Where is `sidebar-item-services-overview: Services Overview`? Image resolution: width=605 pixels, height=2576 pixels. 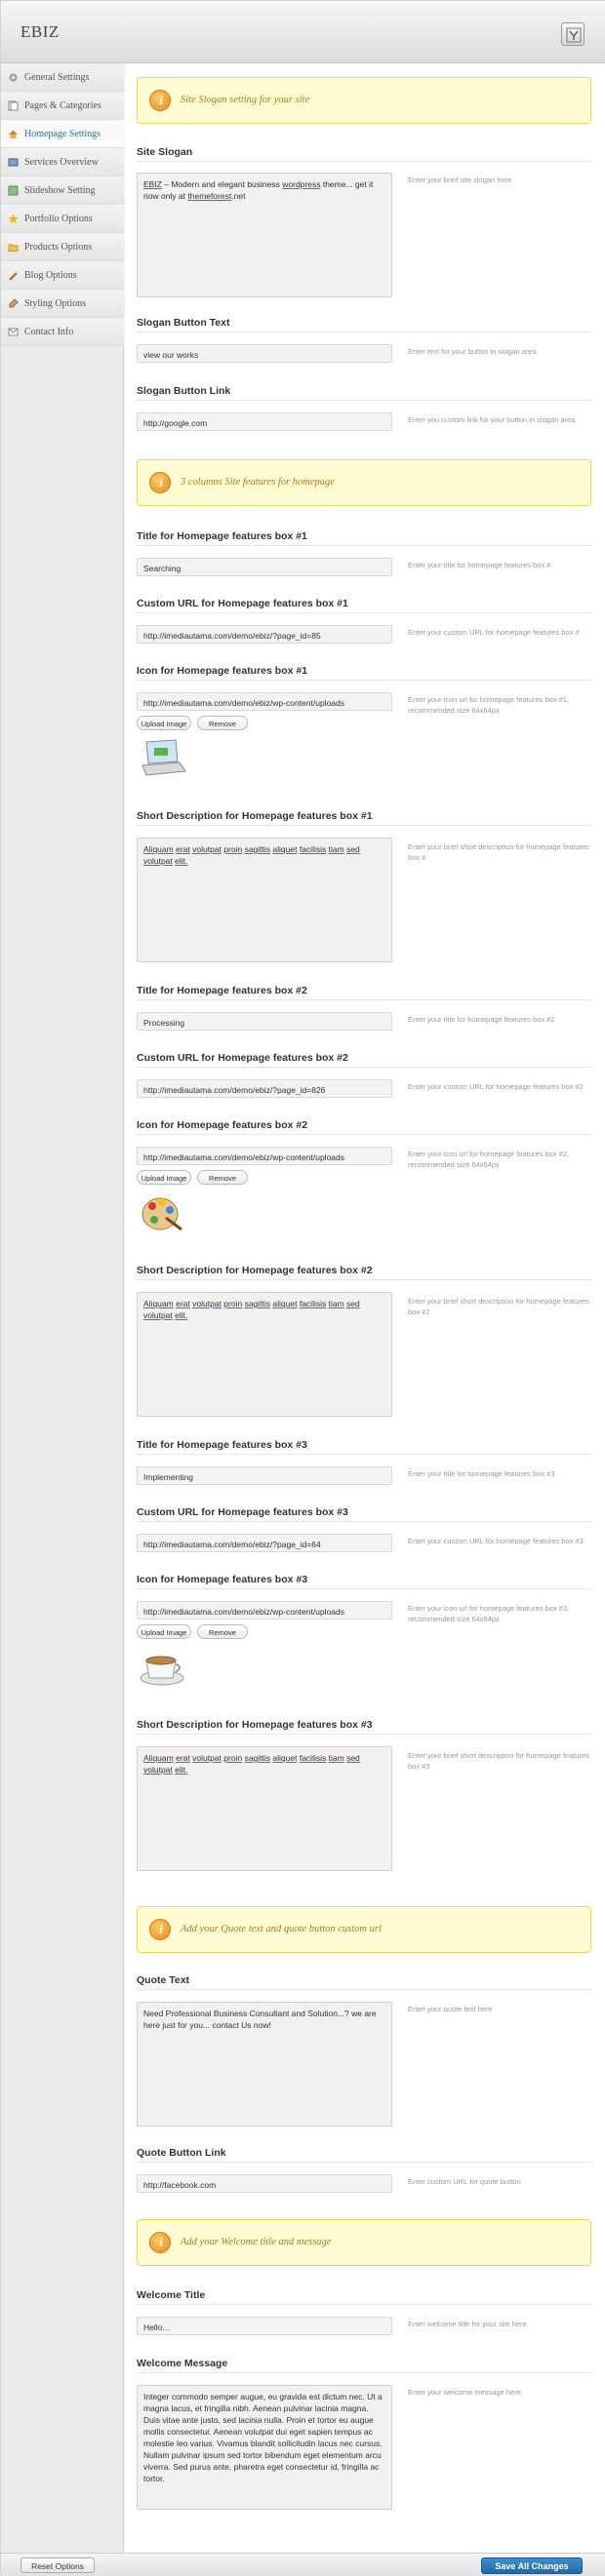
sidebar-item-services-overview: Services Overview is located at coordinates (62, 162).